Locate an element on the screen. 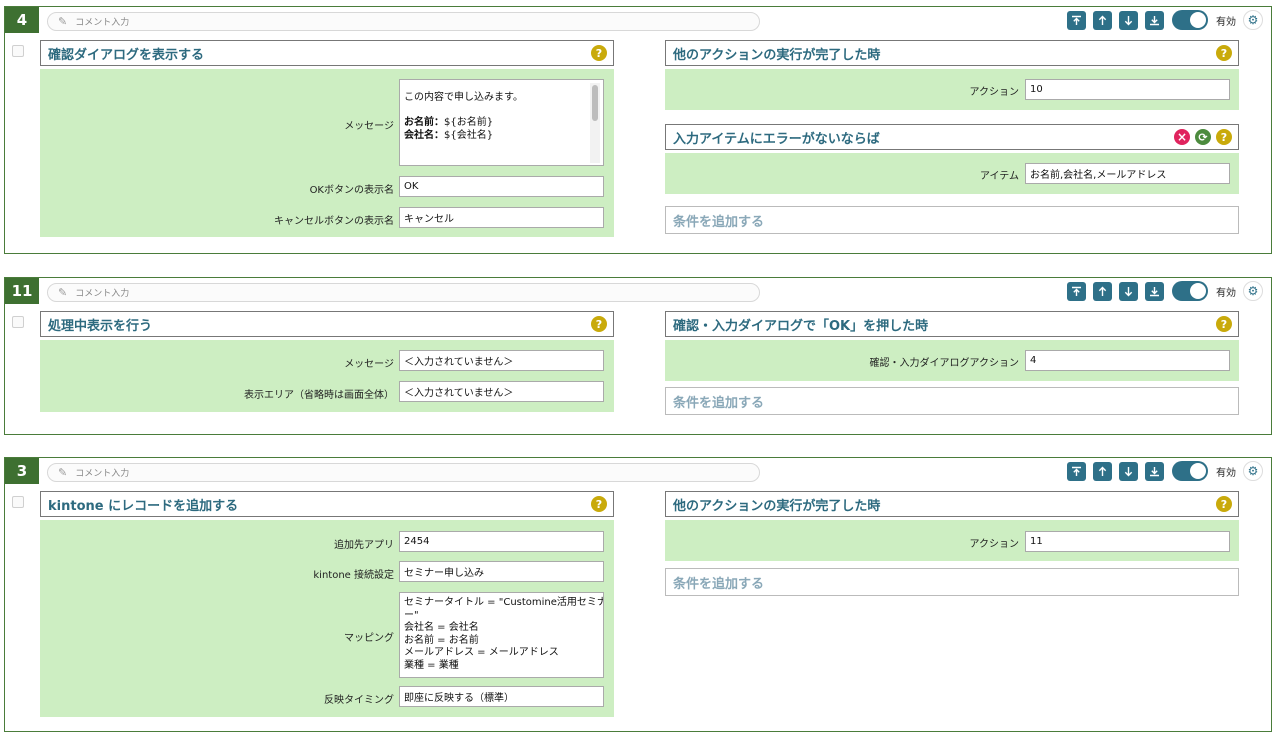 This screenshot has height=736, width=1278. scrollbar-thumb is located at coordinates (595, 103).